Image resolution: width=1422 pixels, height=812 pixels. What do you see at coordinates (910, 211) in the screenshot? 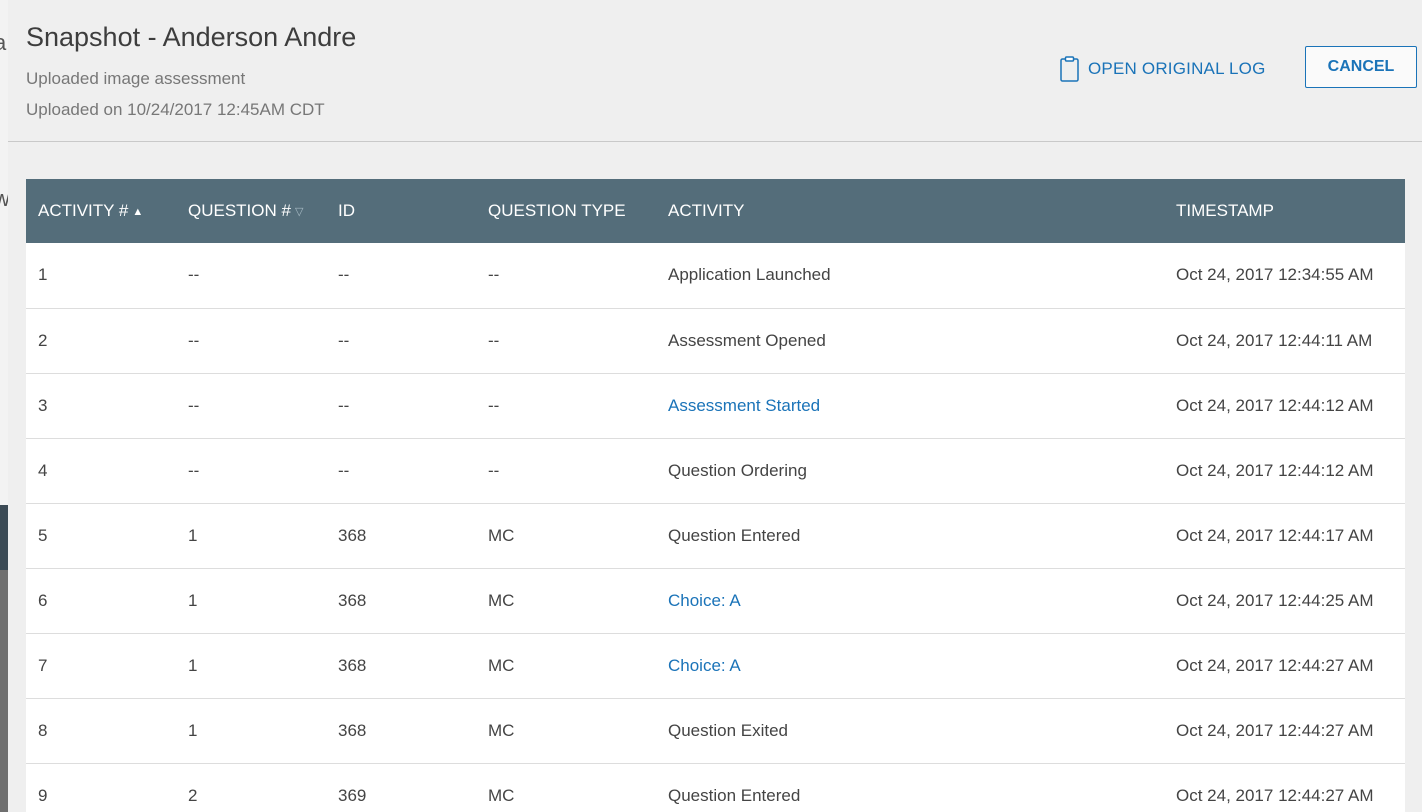
I see `column-header-activity: ACTIVITY` at bounding box center [910, 211].